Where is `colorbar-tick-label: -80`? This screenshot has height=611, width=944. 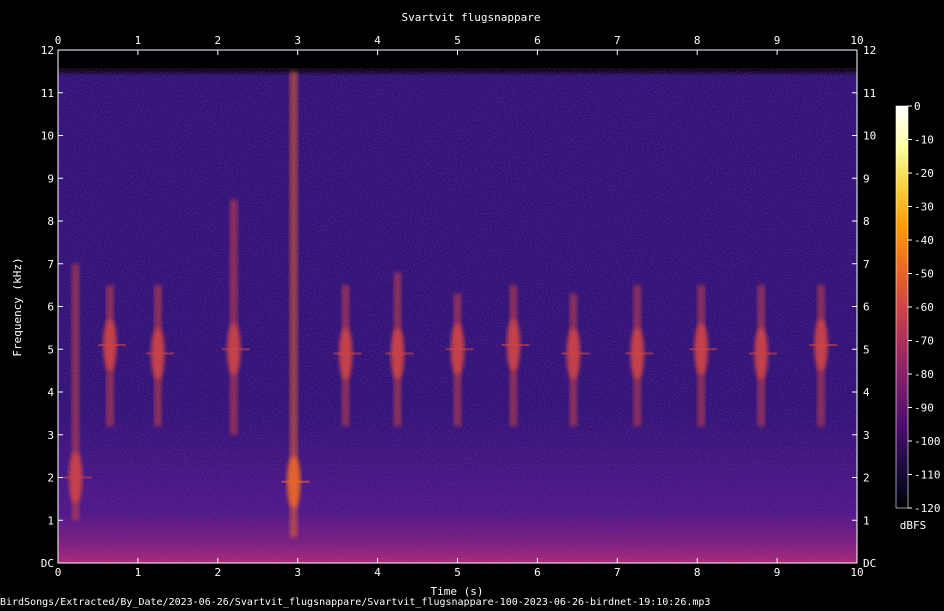
colorbar-tick-label: -80 is located at coordinates (924, 374).